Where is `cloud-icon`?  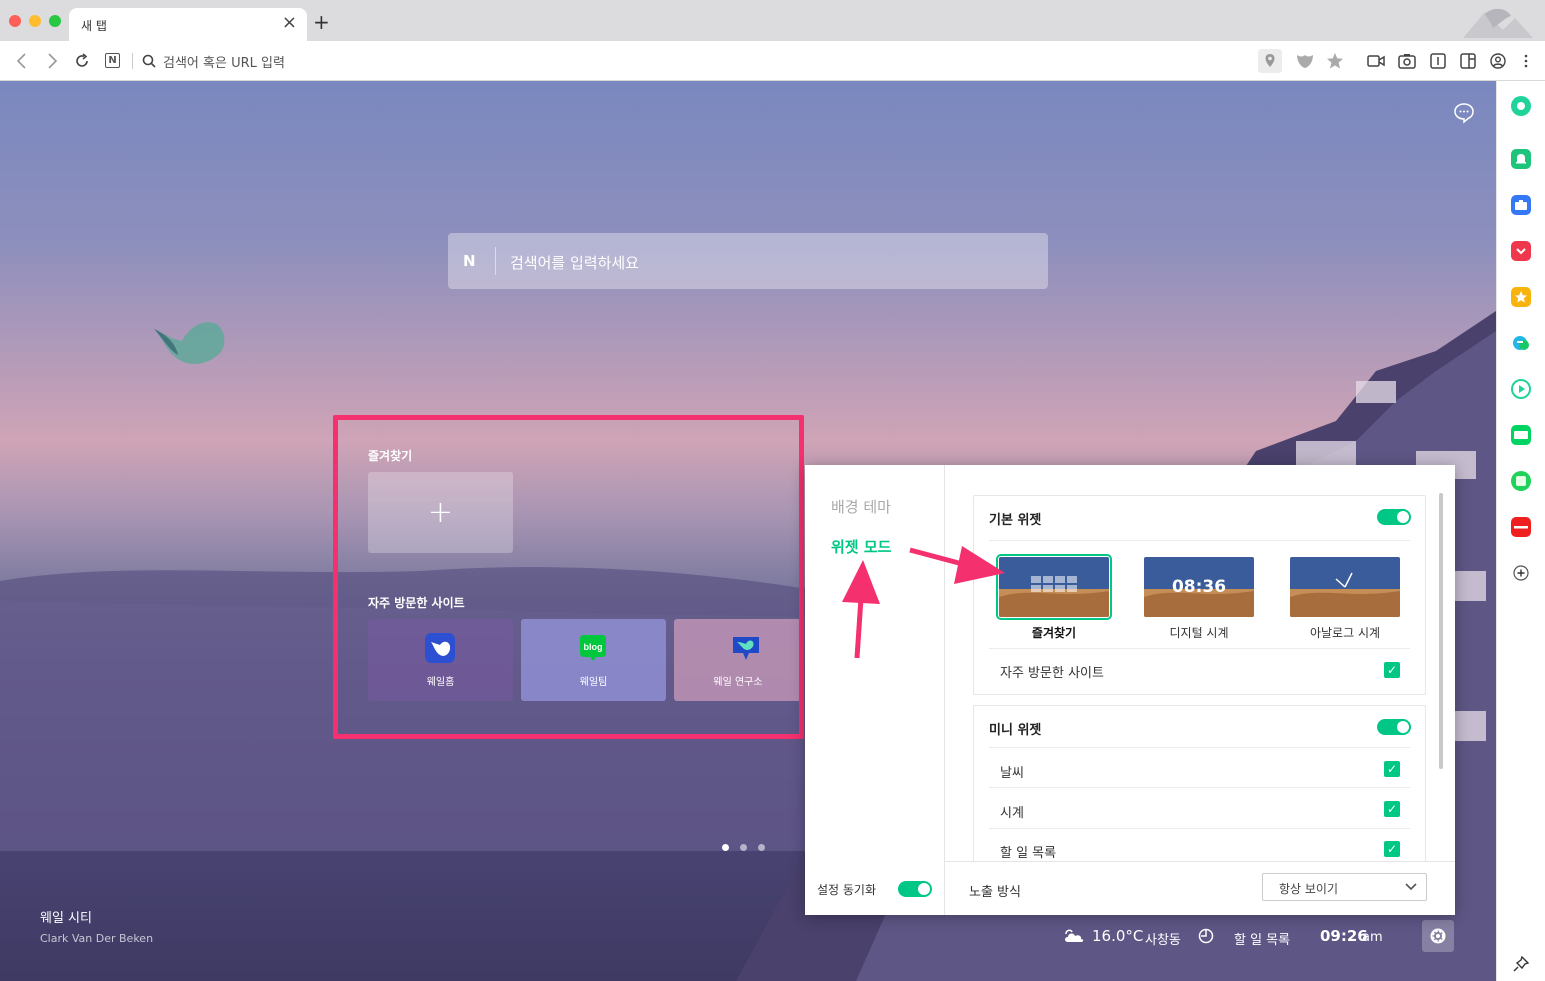 cloud-icon is located at coordinates (1074, 935).